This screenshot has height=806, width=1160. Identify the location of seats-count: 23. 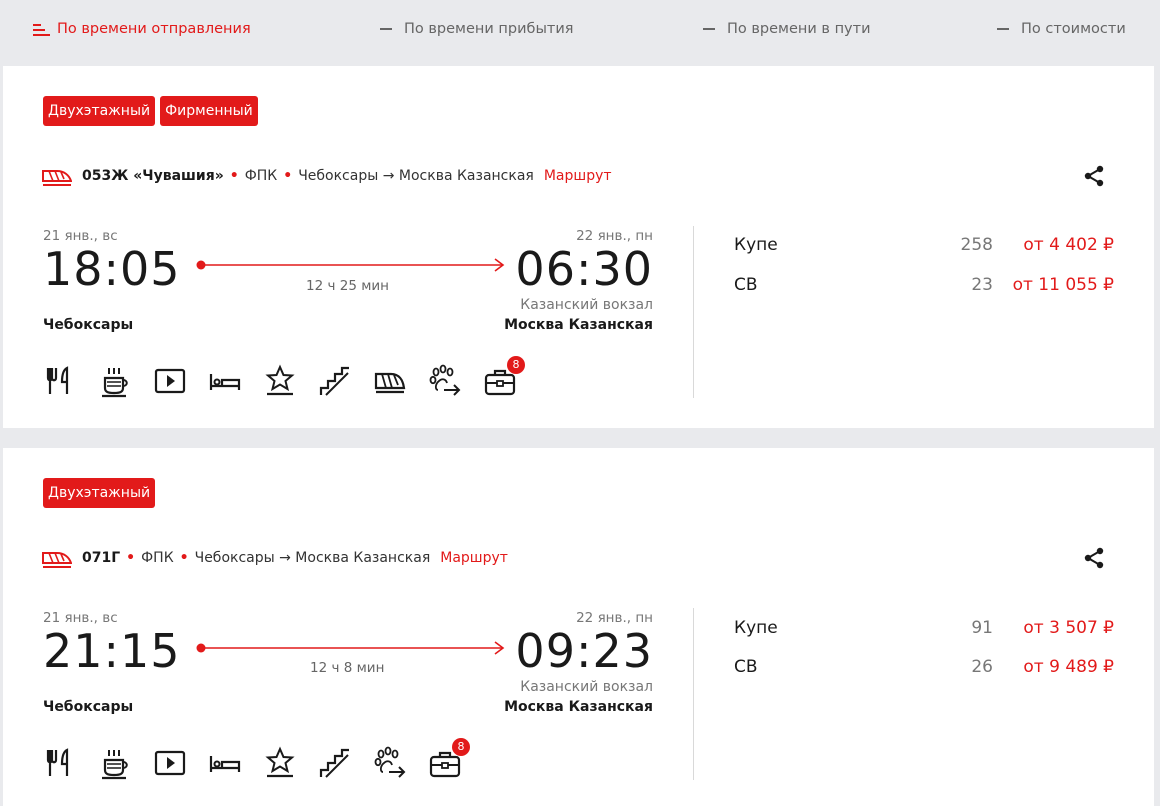
(982, 285).